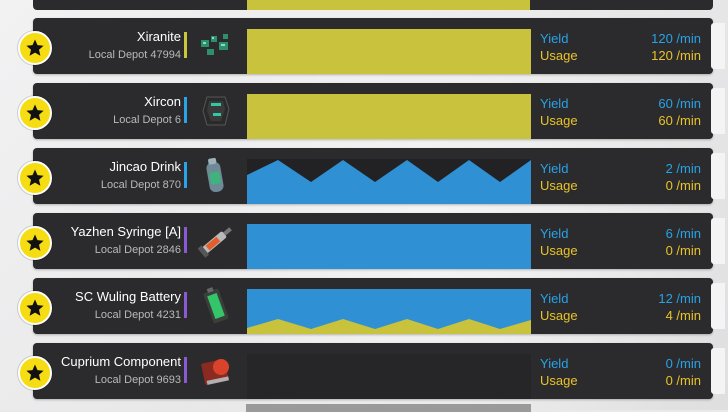  What do you see at coordinates (137, 380) in the screenshot?
I see `item-depot: Local Depot 9693` at bounding box center [137, 380].